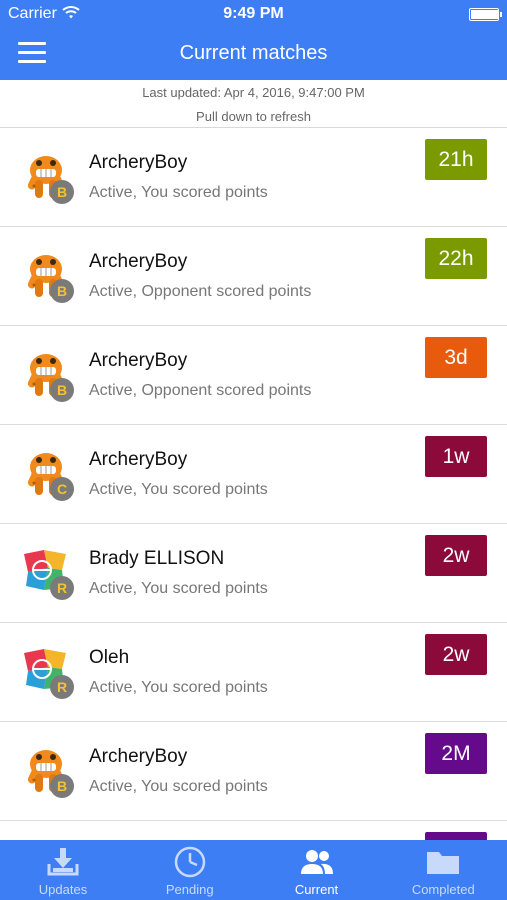 The height and width of the screenshot is (900, 507). Describe the element at coordinates (456, 456) in the screenshot. I see `match-age-badge: 1w` at that location.